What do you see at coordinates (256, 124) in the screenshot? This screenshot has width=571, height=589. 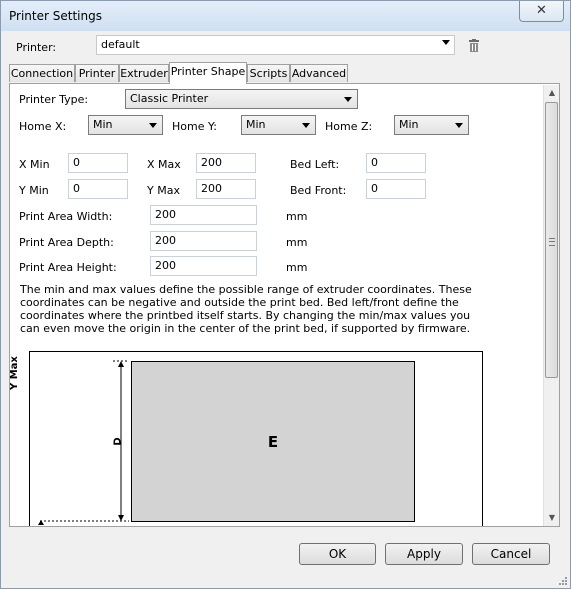 I see `home-y-value: Min` at bounding box center [256, 124].